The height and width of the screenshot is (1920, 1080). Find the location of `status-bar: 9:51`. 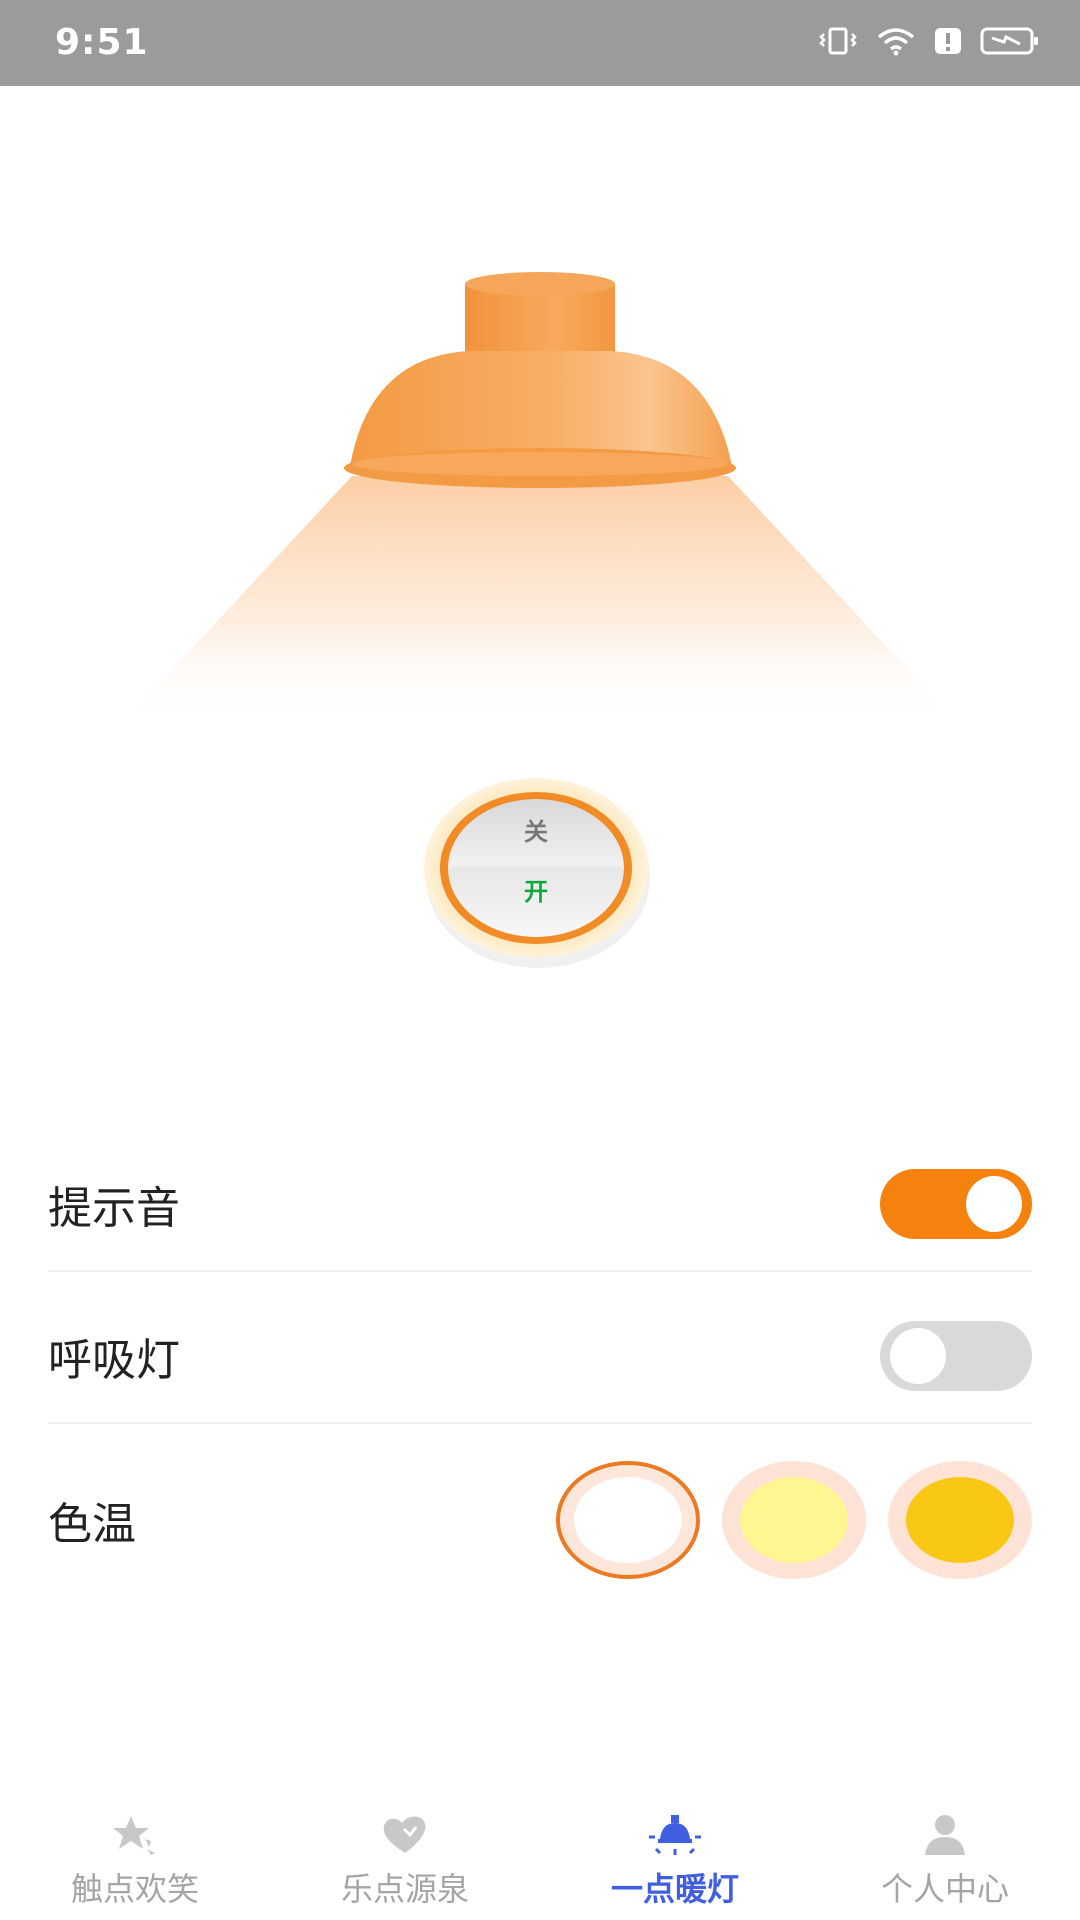

status-bar: 9:51 is located at coordinates (540, 43).